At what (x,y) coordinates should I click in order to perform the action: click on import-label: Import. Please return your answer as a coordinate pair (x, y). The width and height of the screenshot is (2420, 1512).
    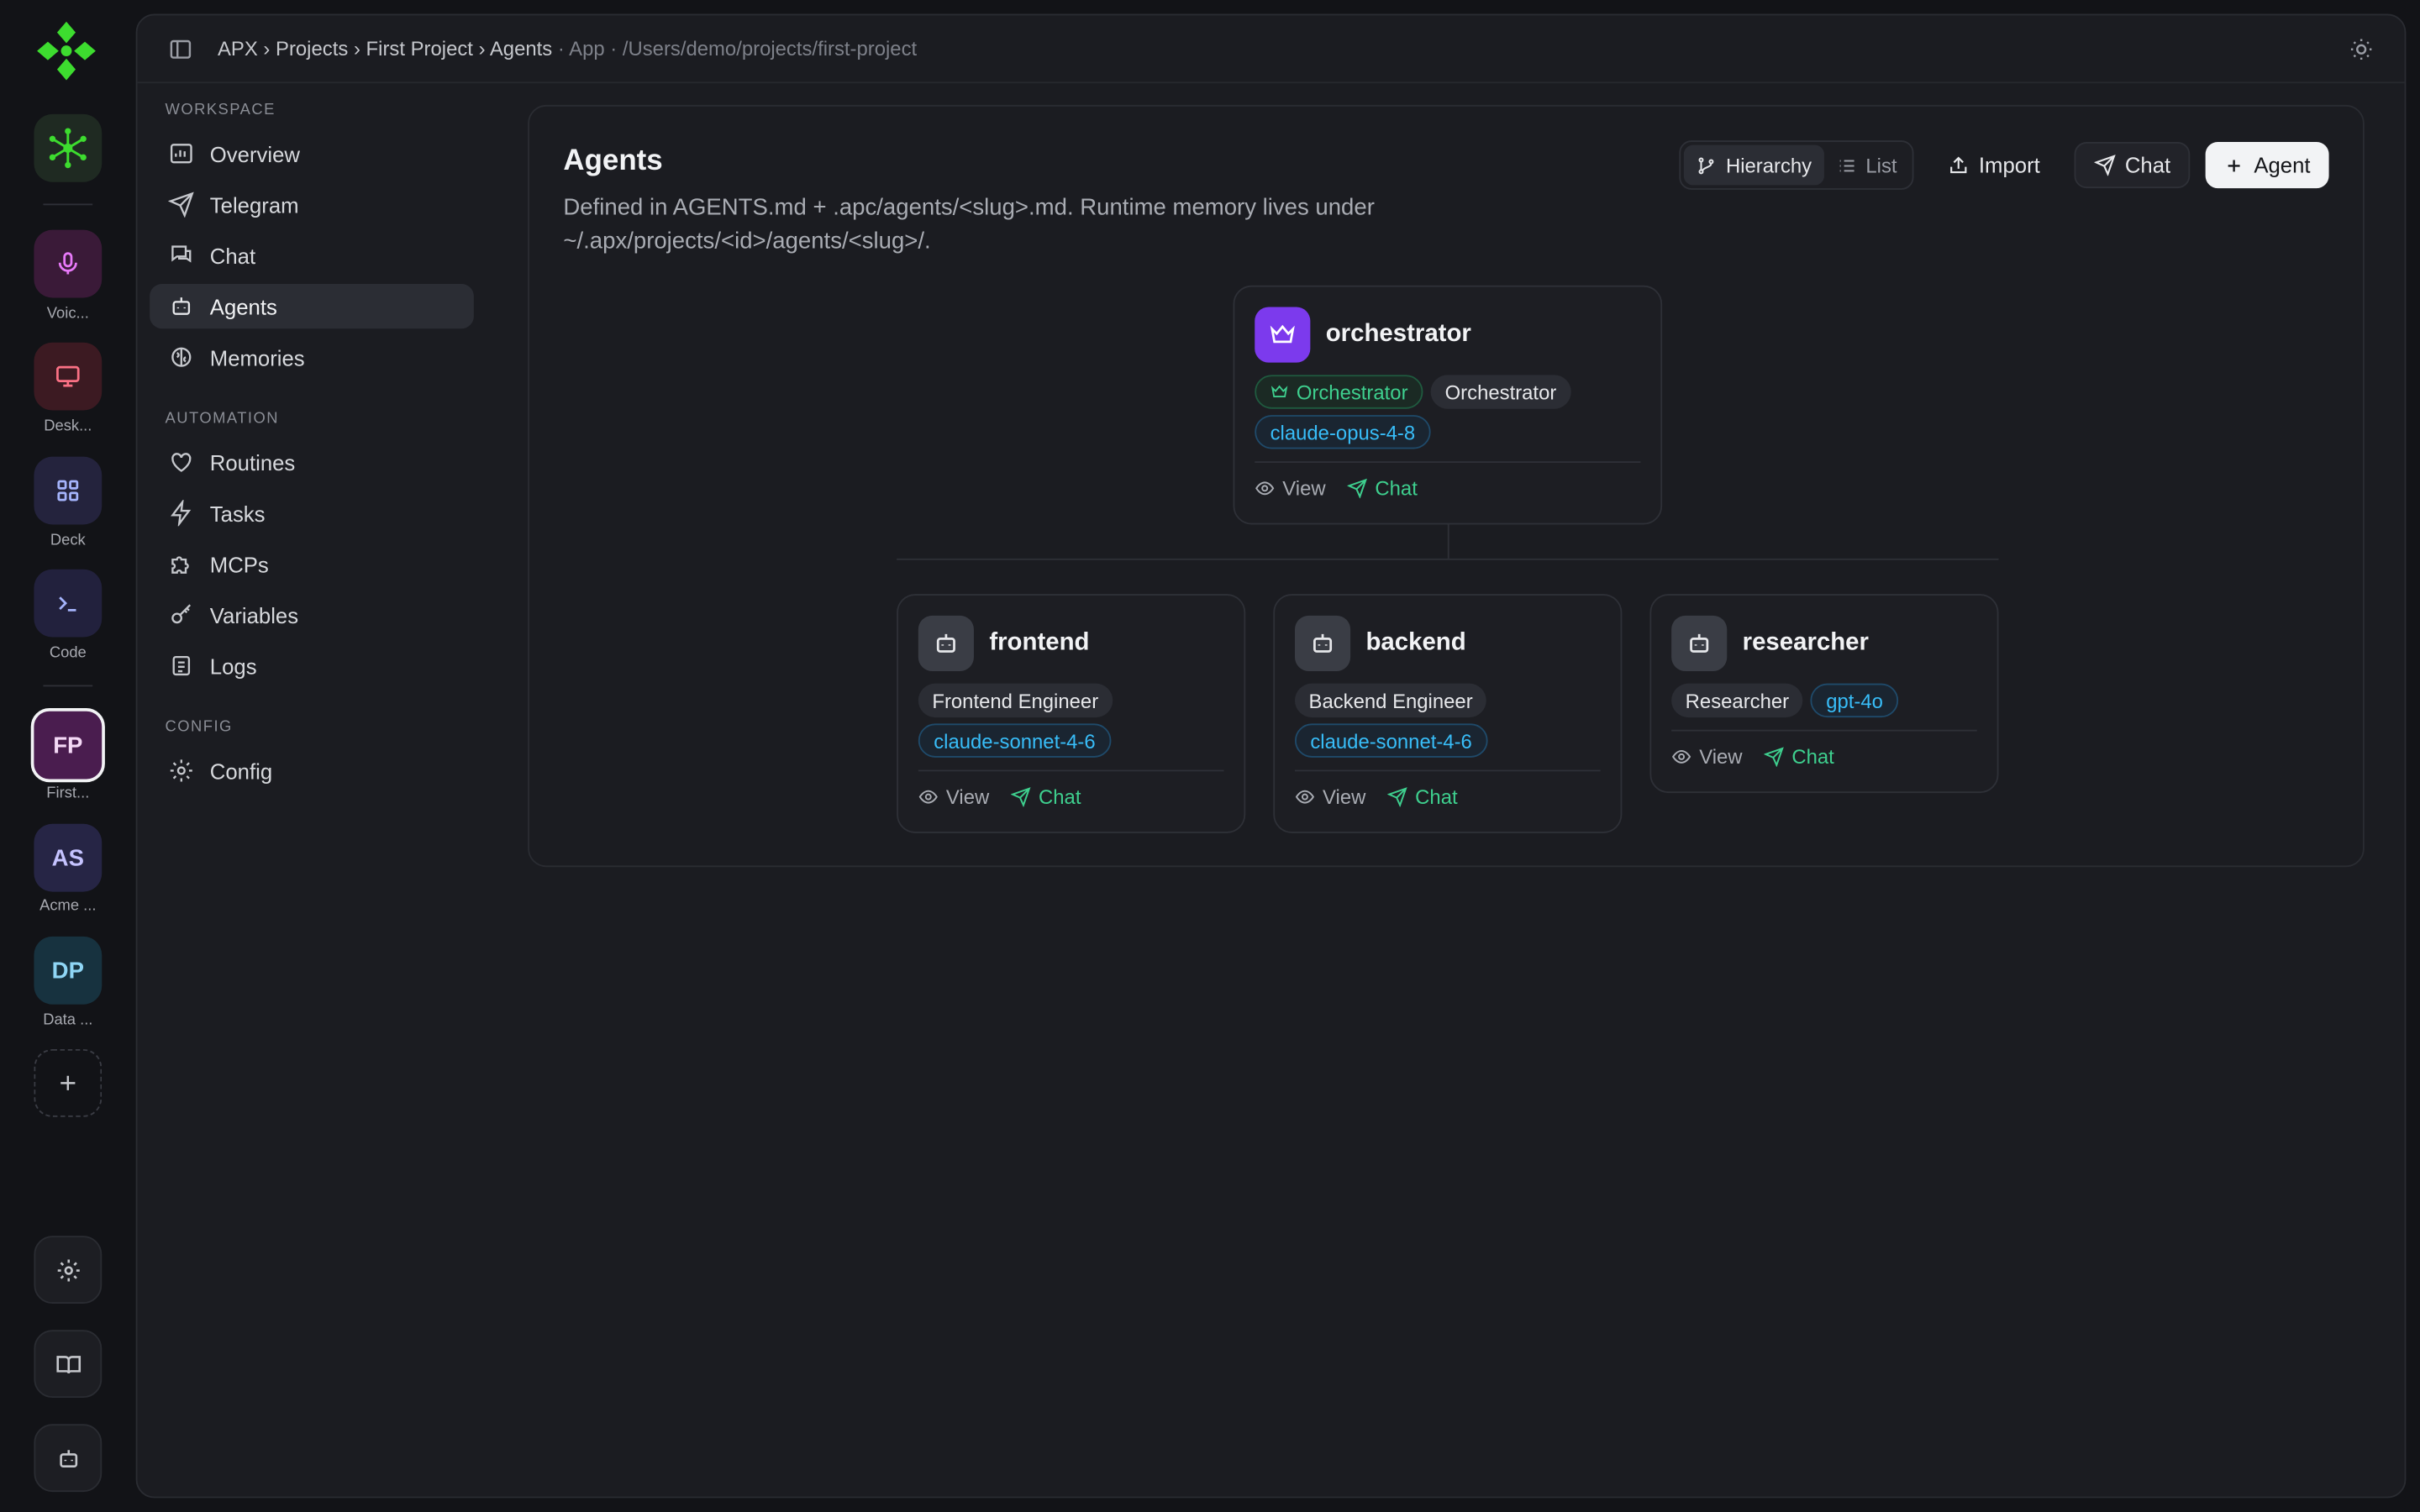
    Looking at the image, I should click on (2009, 165).